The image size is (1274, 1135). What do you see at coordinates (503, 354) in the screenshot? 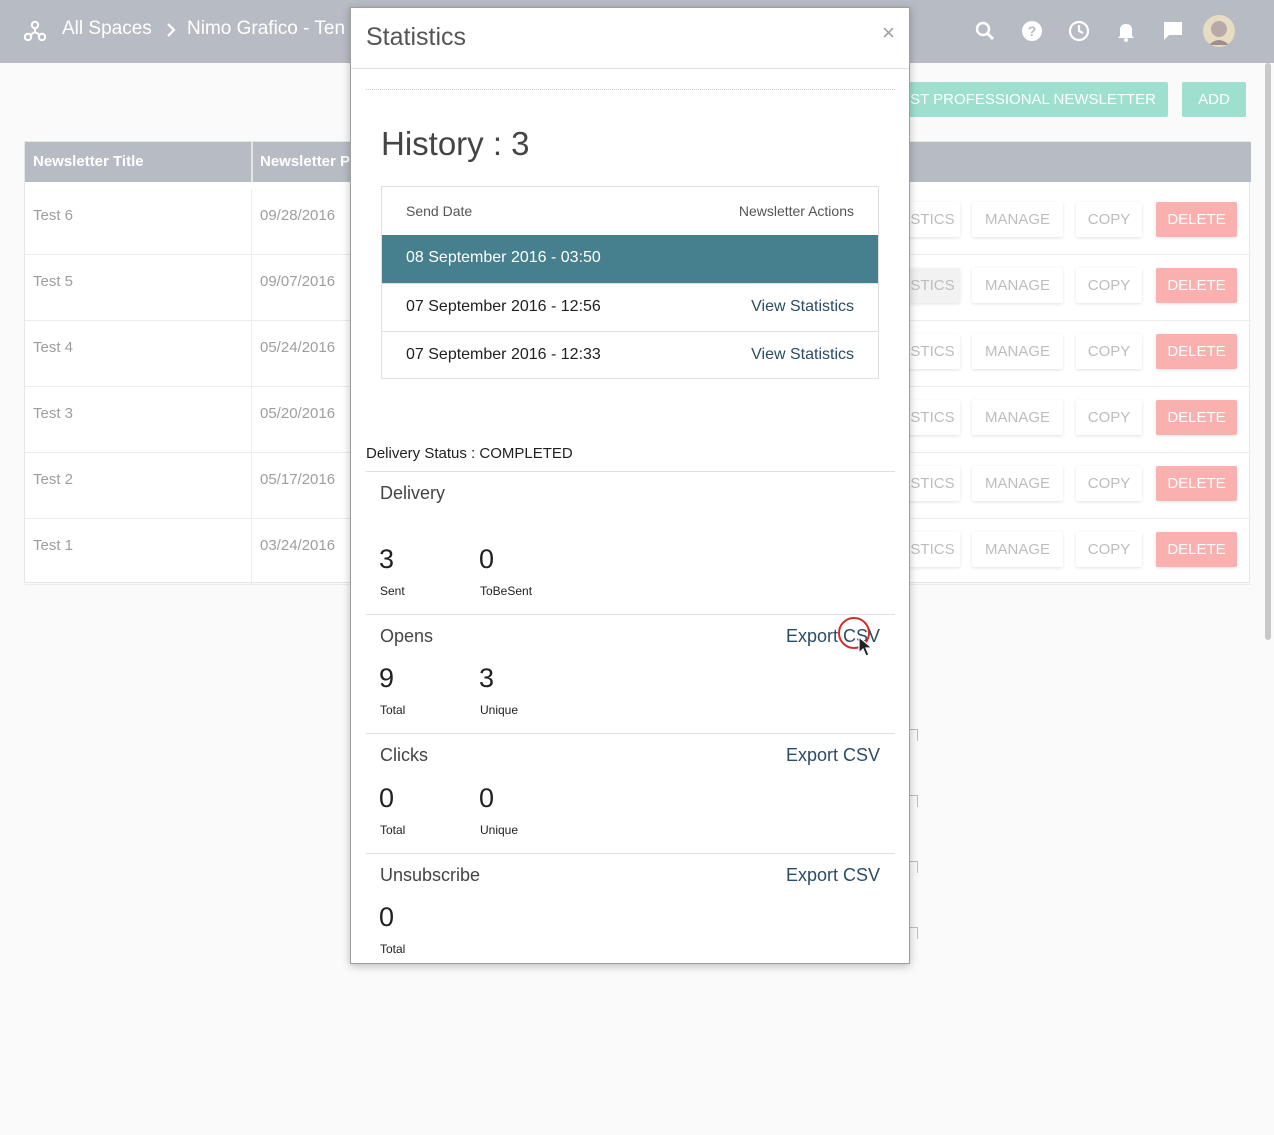
I see `history-row-date: 07 September 2016 - 12:33` at bounding box center [503, 354].